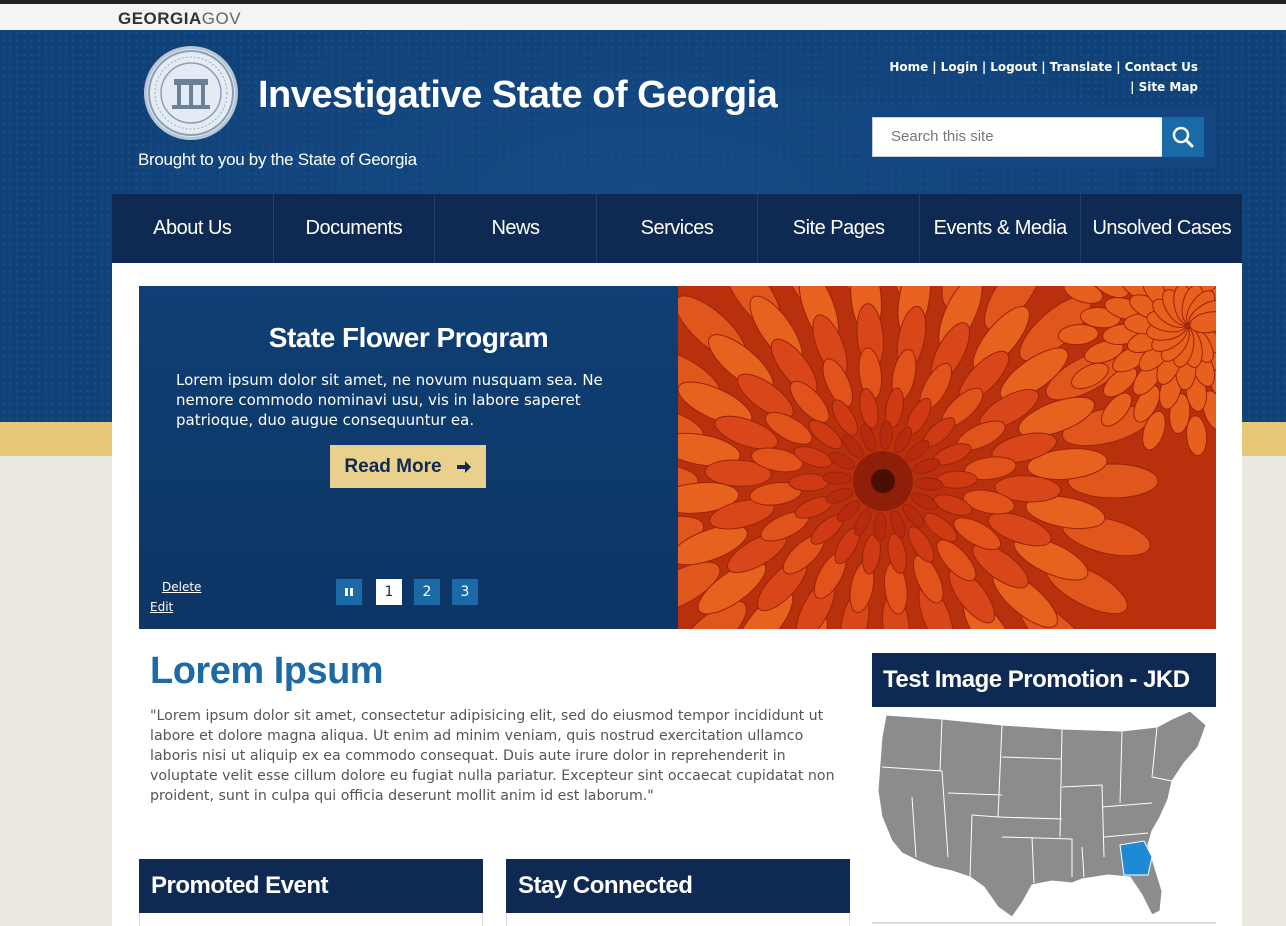  Describe the element at coordinates (643, 15) in the screenshot. I see `georgia-gov-bar: GEORGIAGOV` at that location.